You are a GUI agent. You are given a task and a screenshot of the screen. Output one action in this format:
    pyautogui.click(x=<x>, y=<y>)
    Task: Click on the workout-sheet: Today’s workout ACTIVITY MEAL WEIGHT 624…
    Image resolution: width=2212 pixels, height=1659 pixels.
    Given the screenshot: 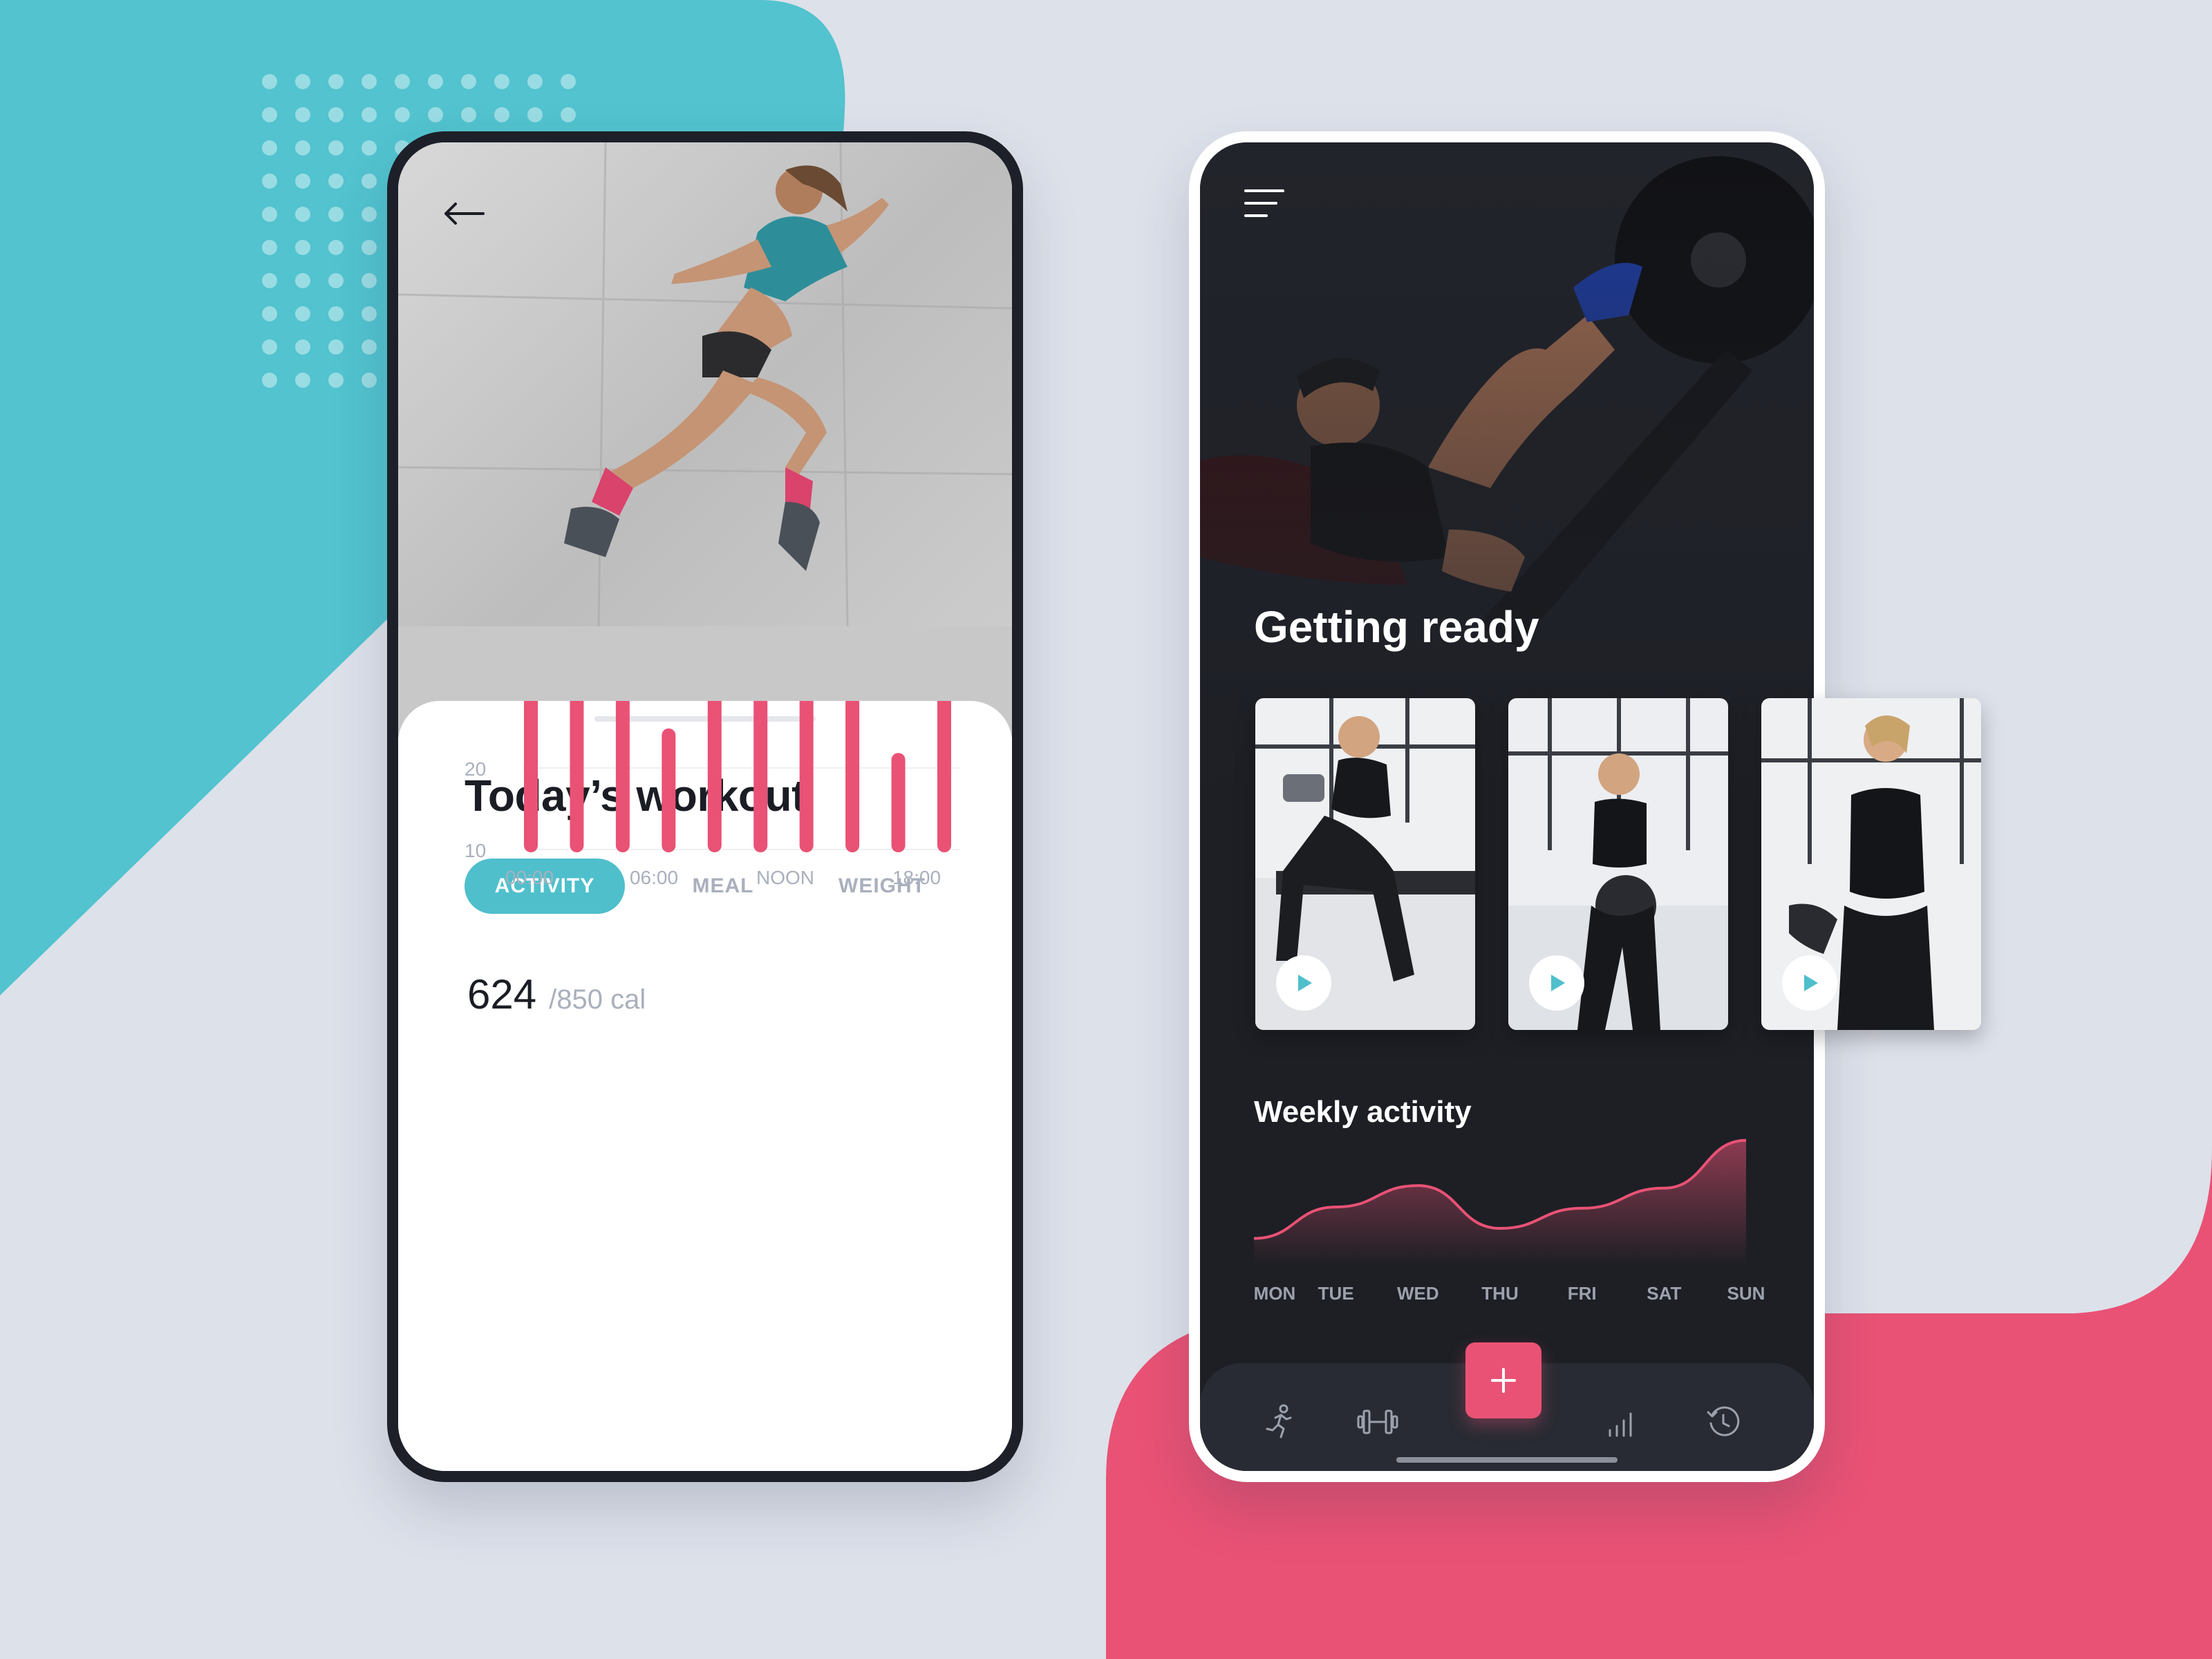 What is the action you would take?
    pyautogui.click(x=705, y=1086)
    